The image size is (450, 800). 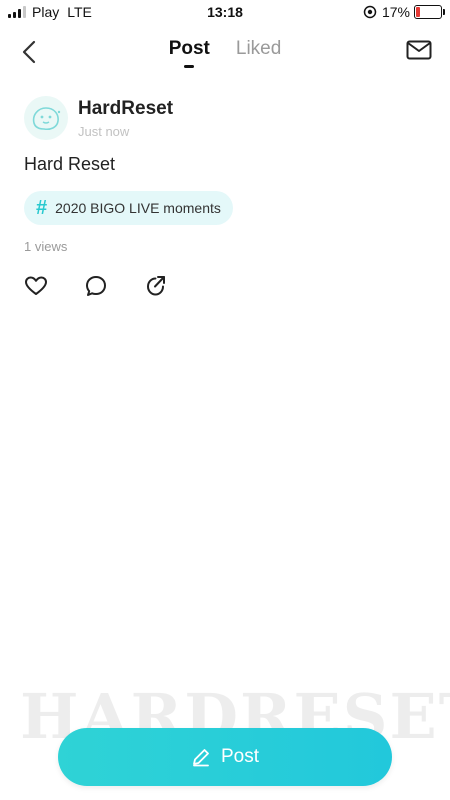 What do you see at coordinates (225, 118) in the screenshot?
I see `post-author: HardReset Just now` at bounding box center [225, 118].